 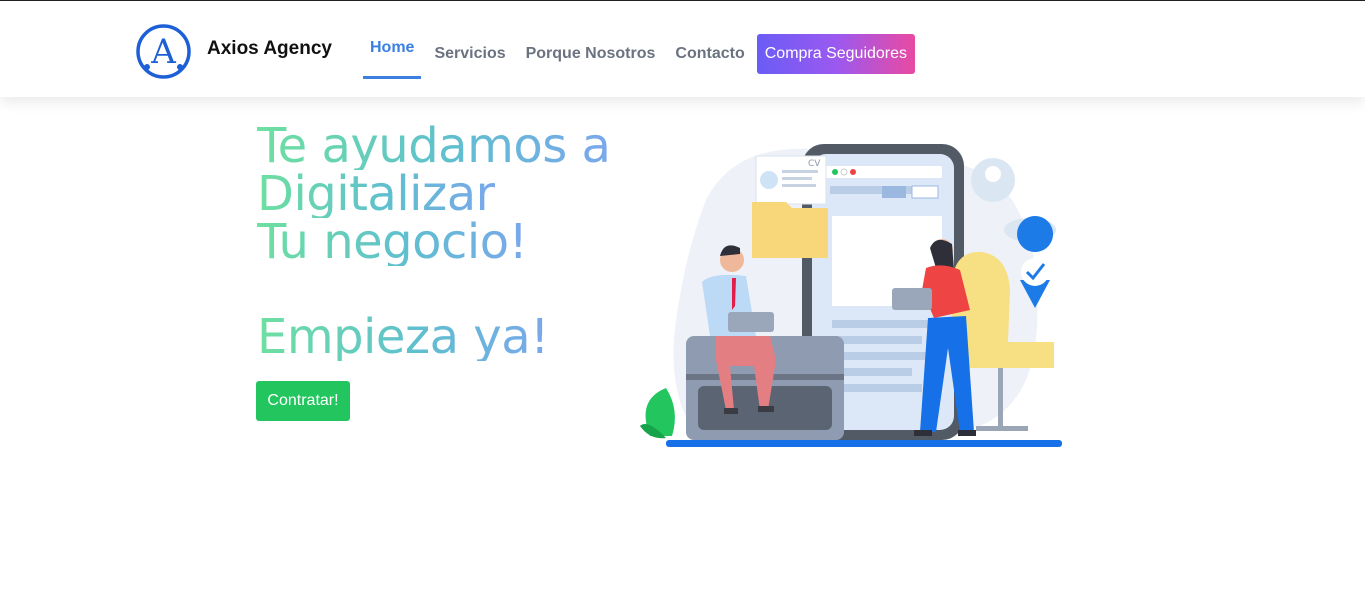 What do you see at coordinates (403, 337) in the screenshot?
I see `hero-subtitle: Empieza ya!` at bounding box center [403, 337].